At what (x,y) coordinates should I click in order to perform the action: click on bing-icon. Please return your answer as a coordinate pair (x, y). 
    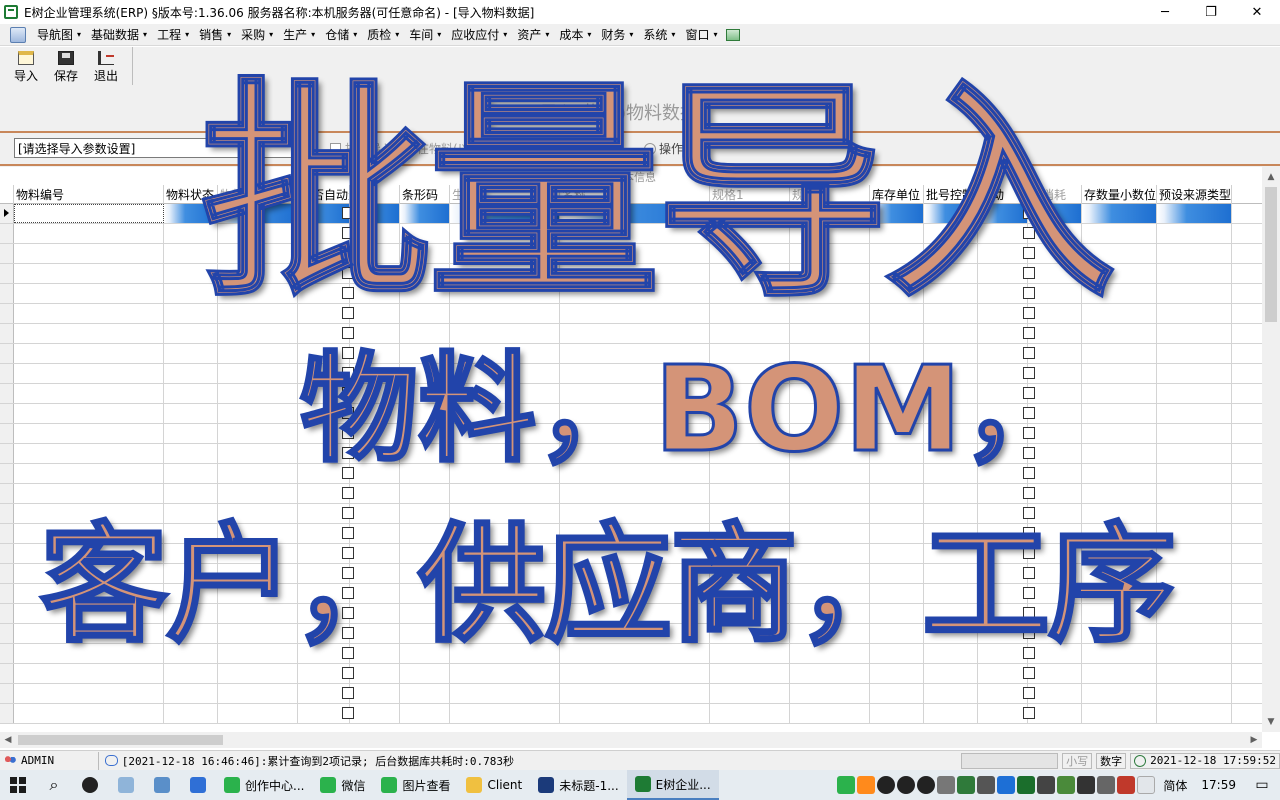
    Looking at the image, I should click on (1006, 785).